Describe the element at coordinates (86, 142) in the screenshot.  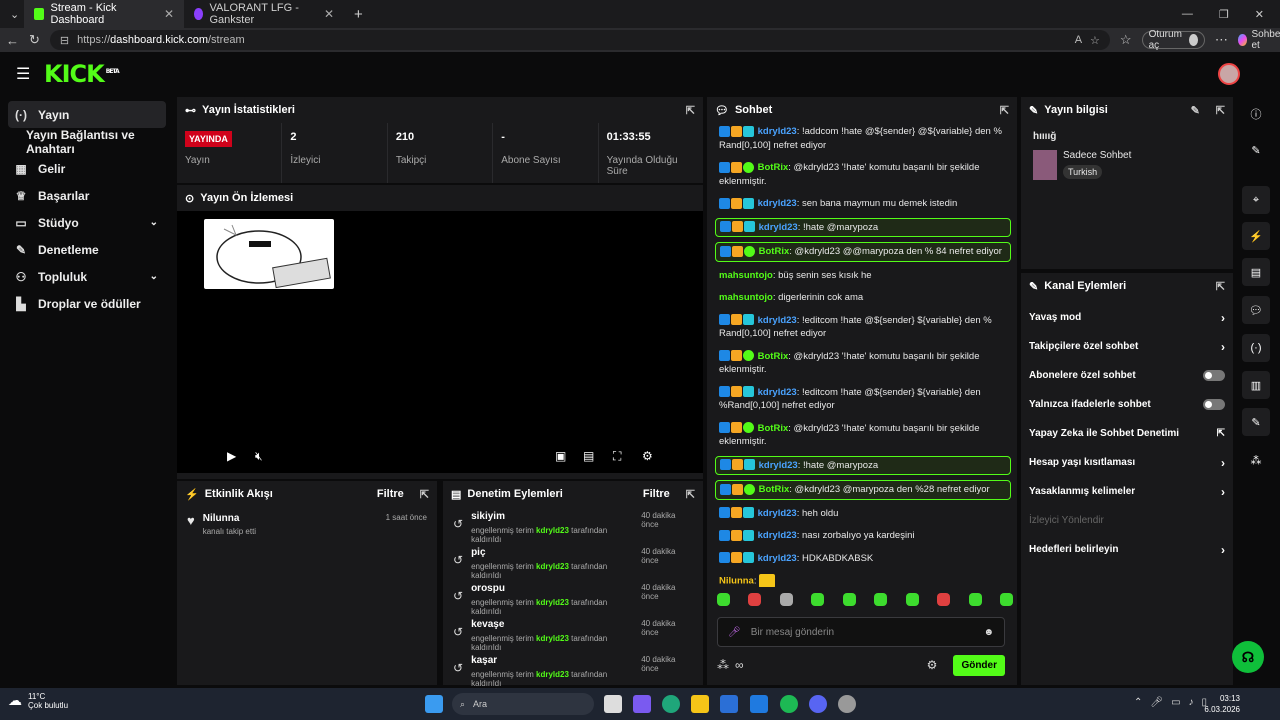
I see `sidebar-item-stream-key: Yayın Bağlantısı ve Anahtarı` at that location.